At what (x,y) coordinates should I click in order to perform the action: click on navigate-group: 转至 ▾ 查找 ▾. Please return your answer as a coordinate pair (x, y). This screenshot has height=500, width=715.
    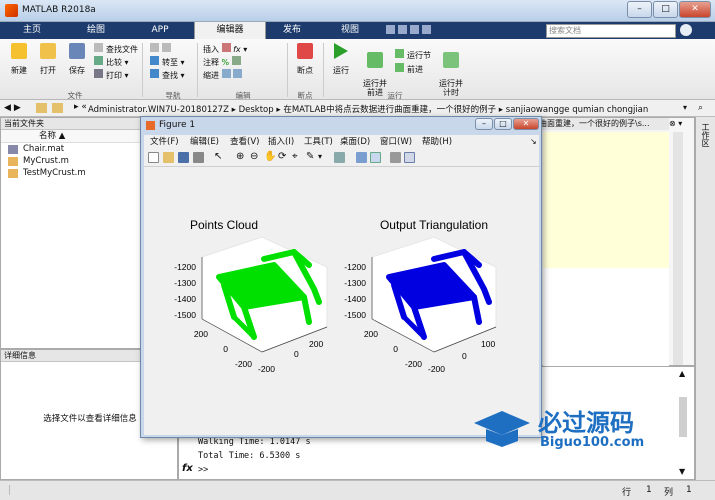
    Looking at the image, I should click on (167, 62).